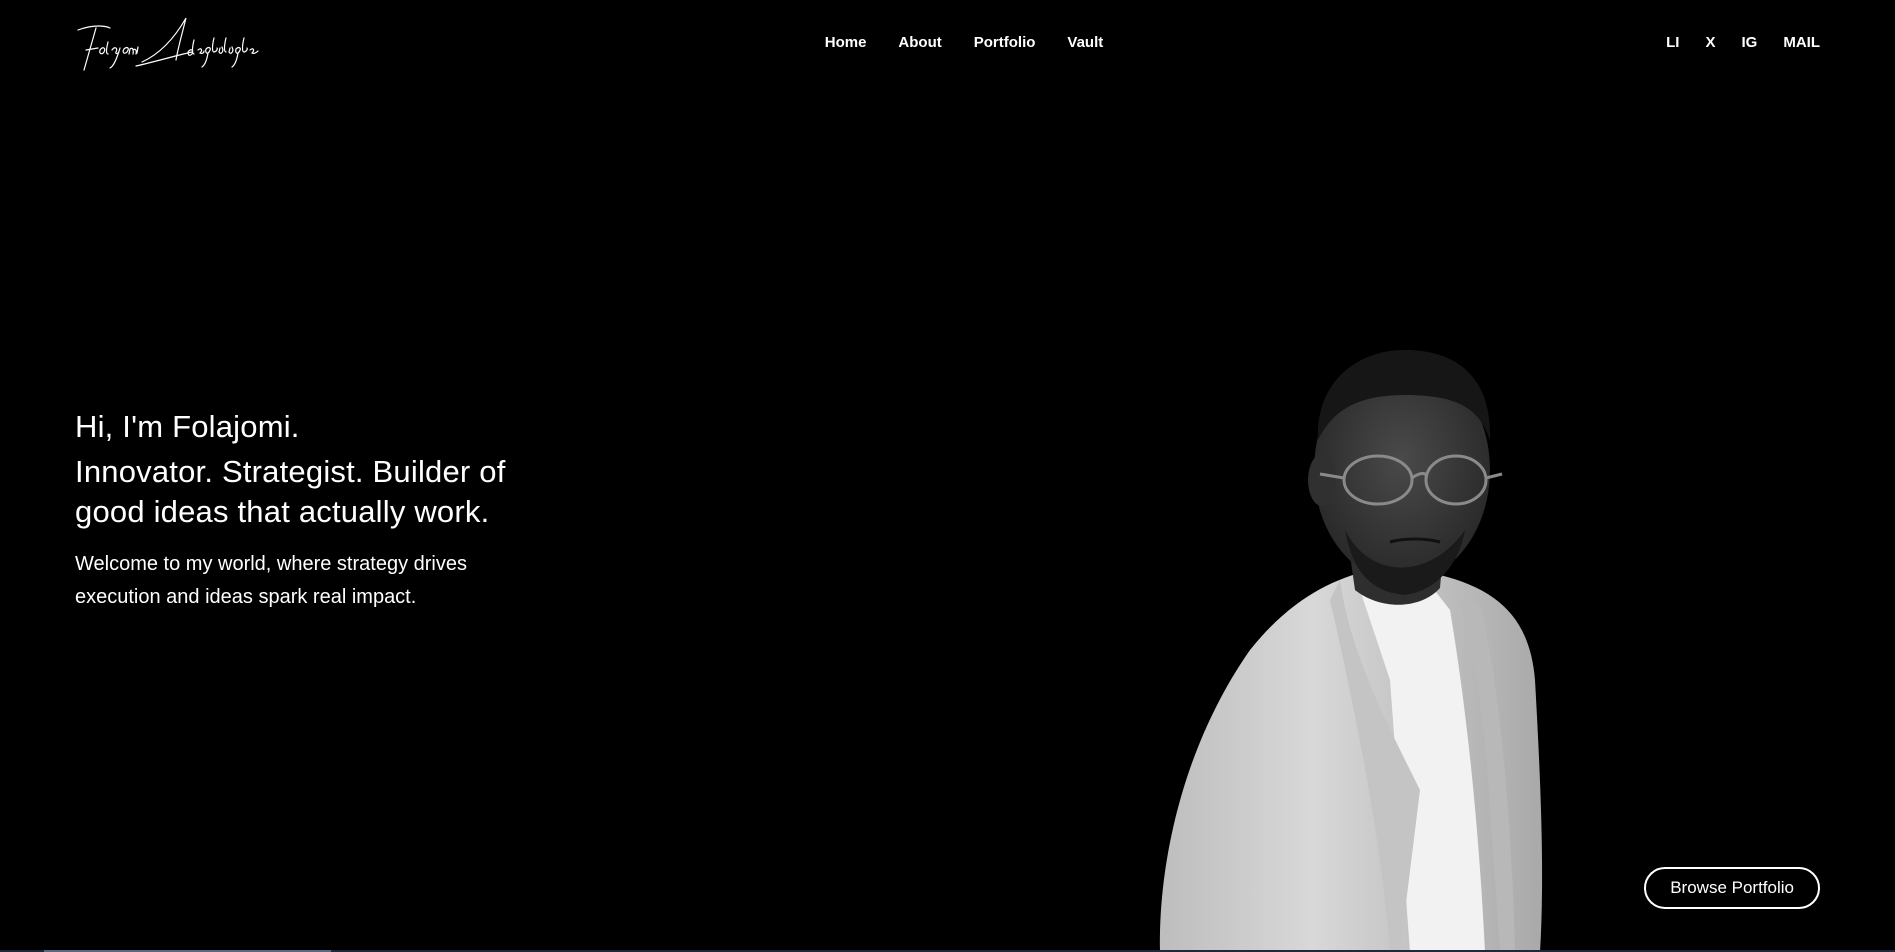 The width and height of the screenshot is (1895, 952). What do you see at coordinates (1005, 43) in the screenshot?
I see `nav-portfolio-link: Portfolio` at bounding box center [1005, 43].